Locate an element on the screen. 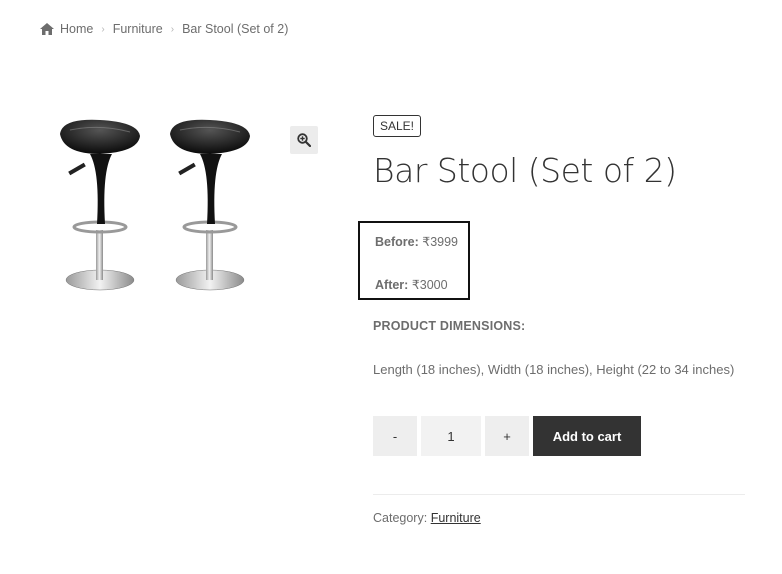 Image resolution: width=782 pixels, height=574 pixels. product-title: Bar Stool (Set of 2) is located at coordinates (525, 170).